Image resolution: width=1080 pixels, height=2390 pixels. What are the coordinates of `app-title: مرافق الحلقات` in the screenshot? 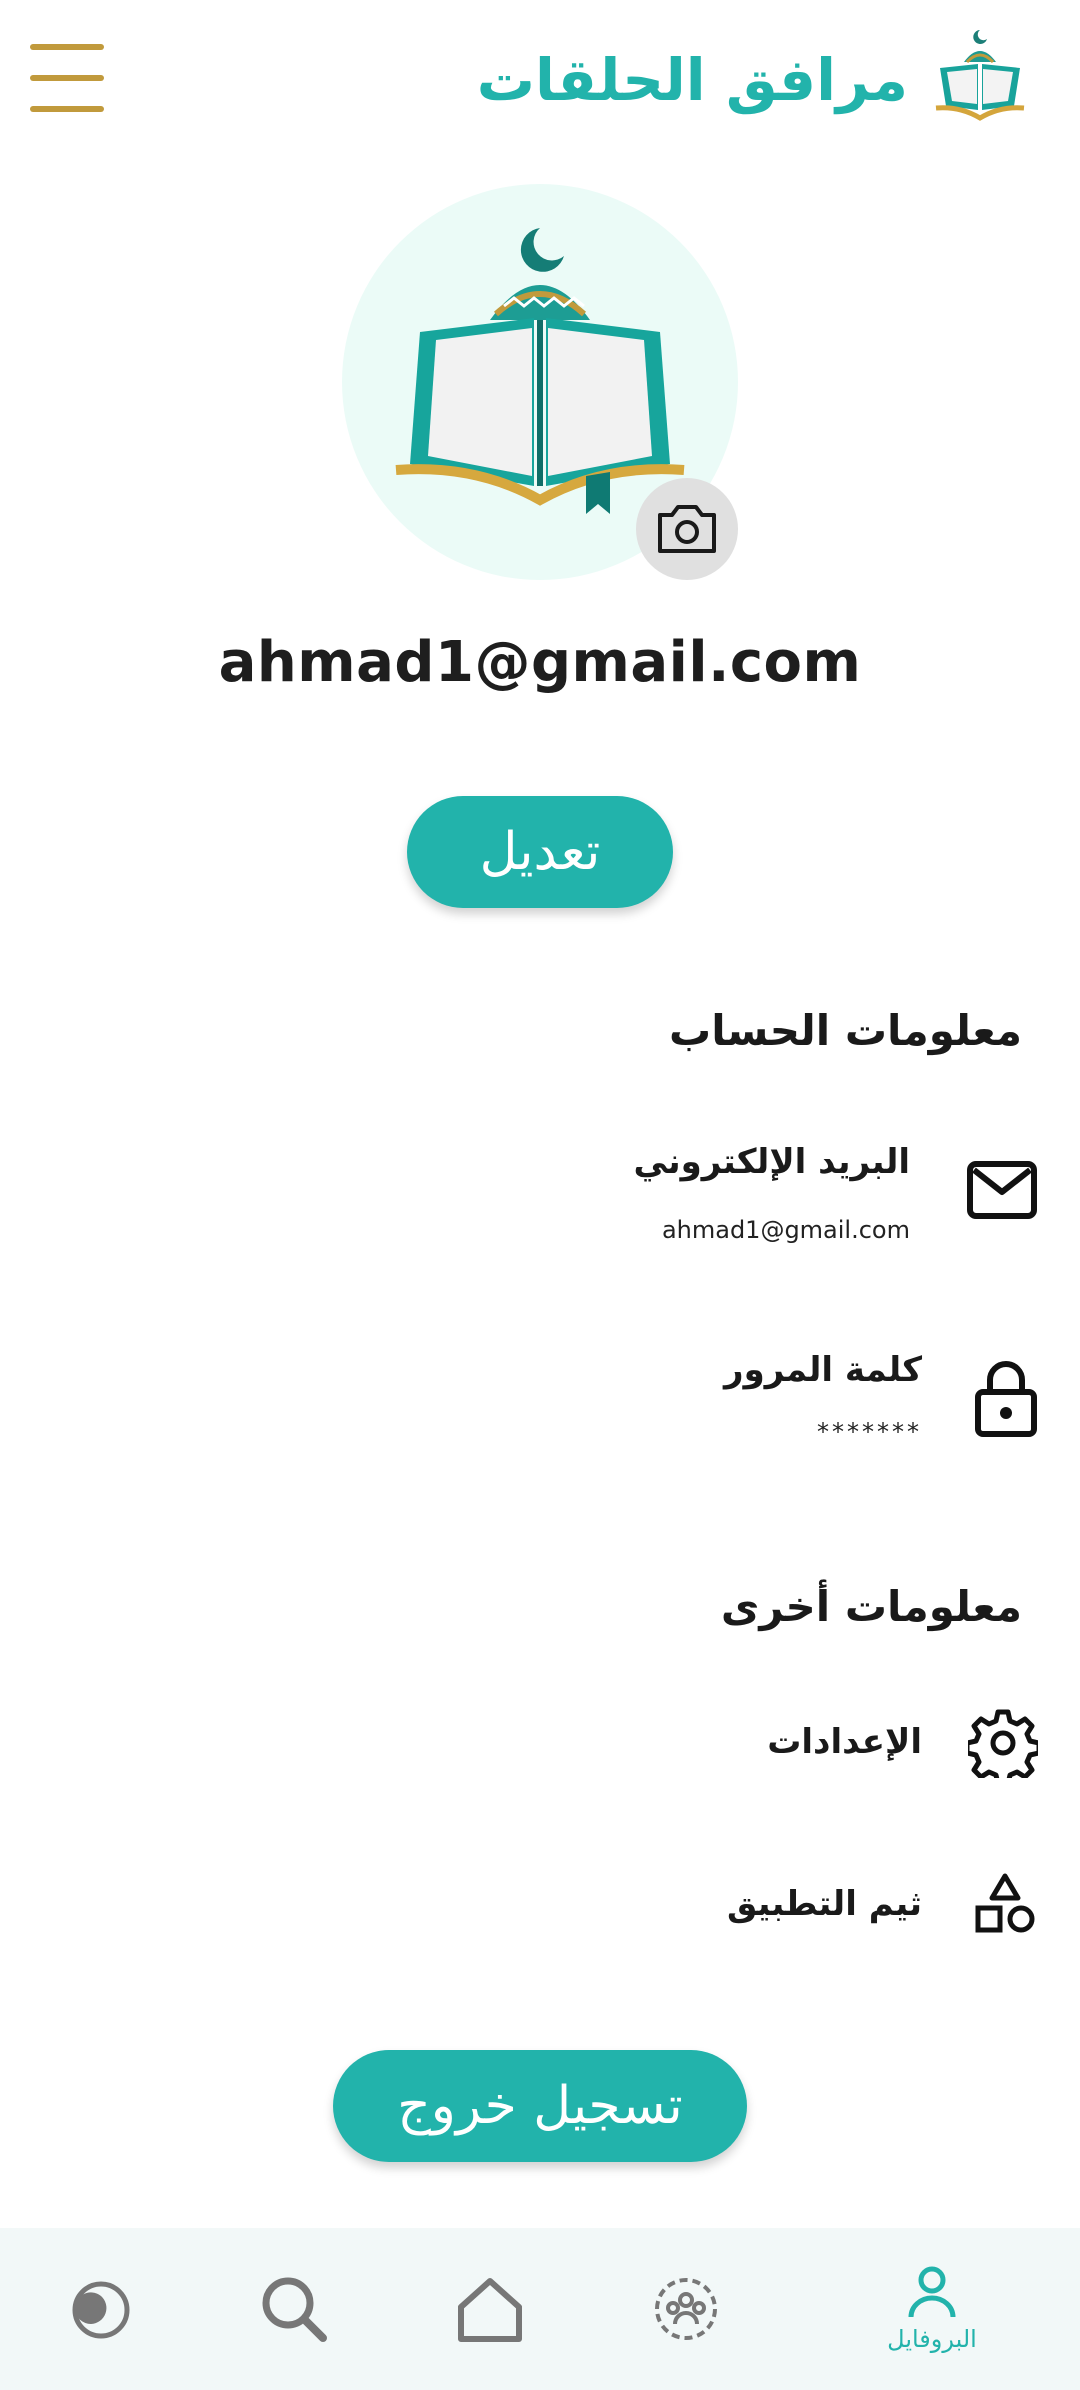 It's located at (692, 80).